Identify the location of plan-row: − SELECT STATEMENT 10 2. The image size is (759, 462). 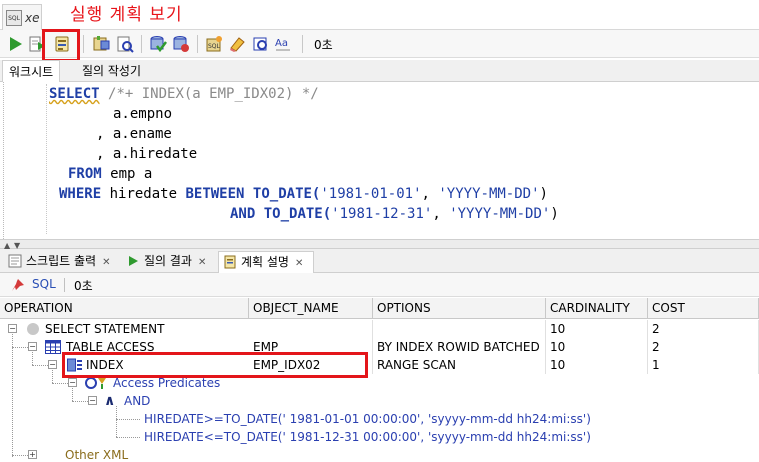
(379, 329).